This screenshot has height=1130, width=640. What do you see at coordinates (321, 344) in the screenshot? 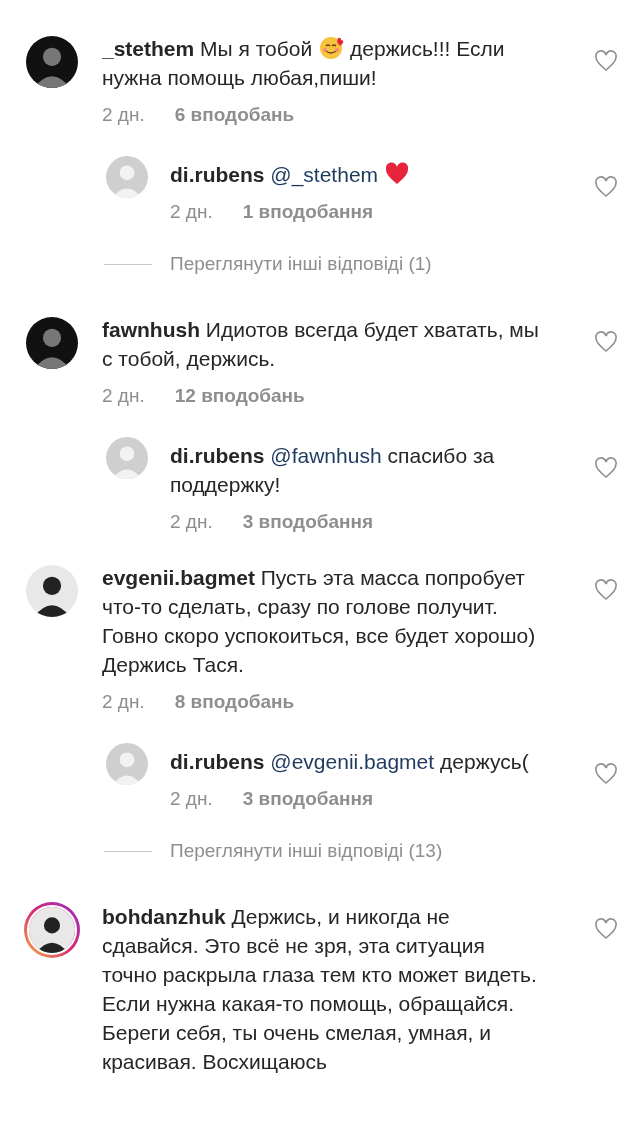
I see `comment-text: fawnhush Идиотов всегда будет хватать, мы с тобой, держись.` at bounding box center [321, 344].